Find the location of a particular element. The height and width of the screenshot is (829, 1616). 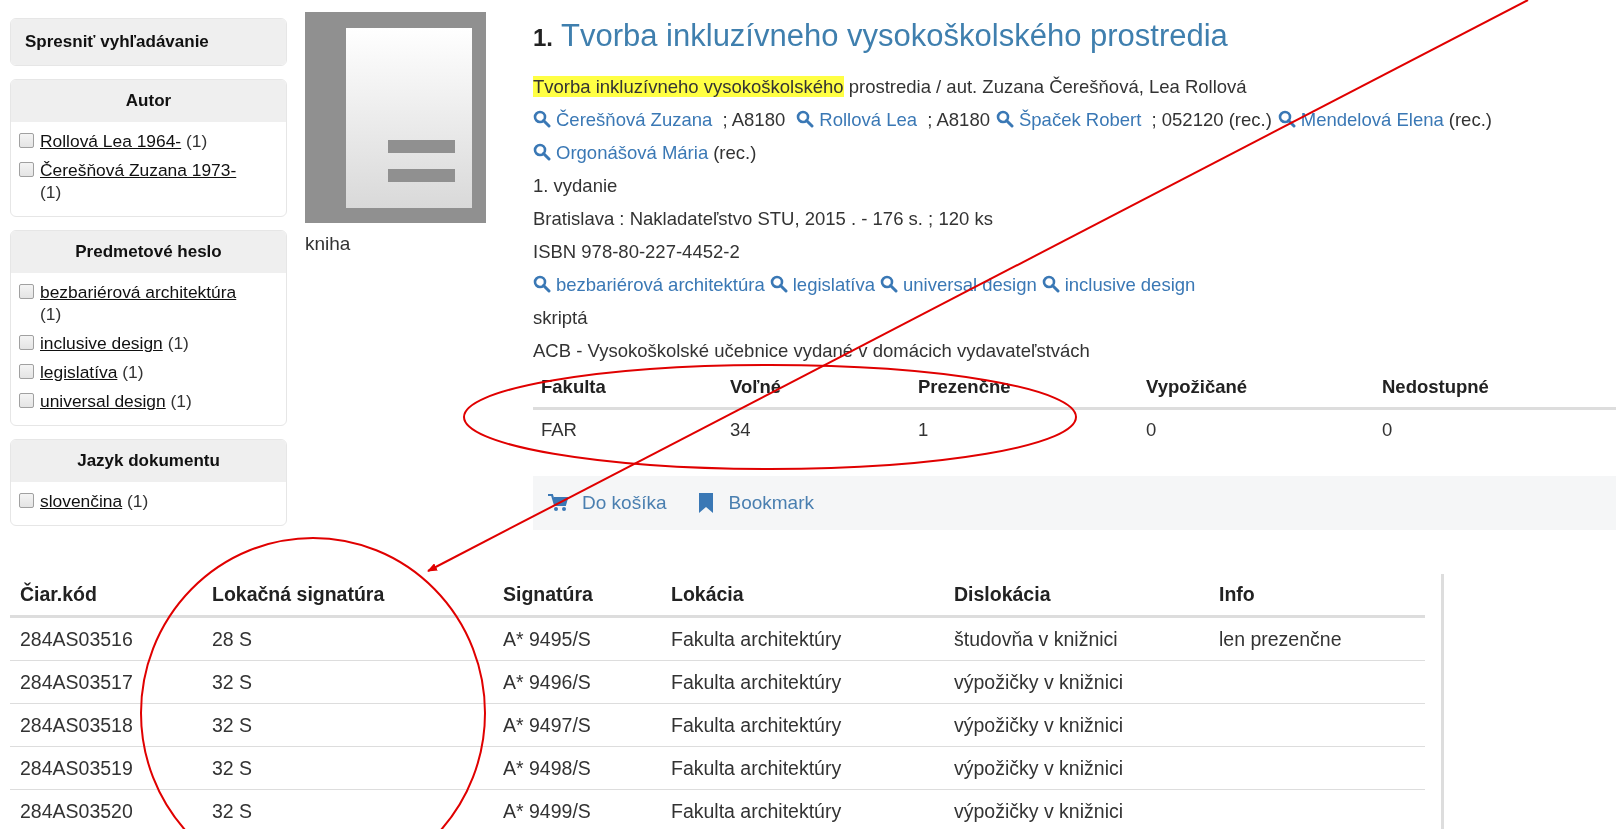

author-link: Čerešňová Zuzana is located at coordinates (623, 119).